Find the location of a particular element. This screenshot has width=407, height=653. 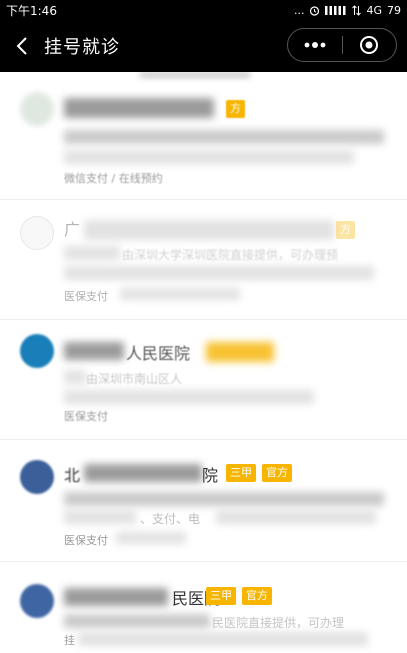

mini-program-capsule is located at coordinates (342, 45).